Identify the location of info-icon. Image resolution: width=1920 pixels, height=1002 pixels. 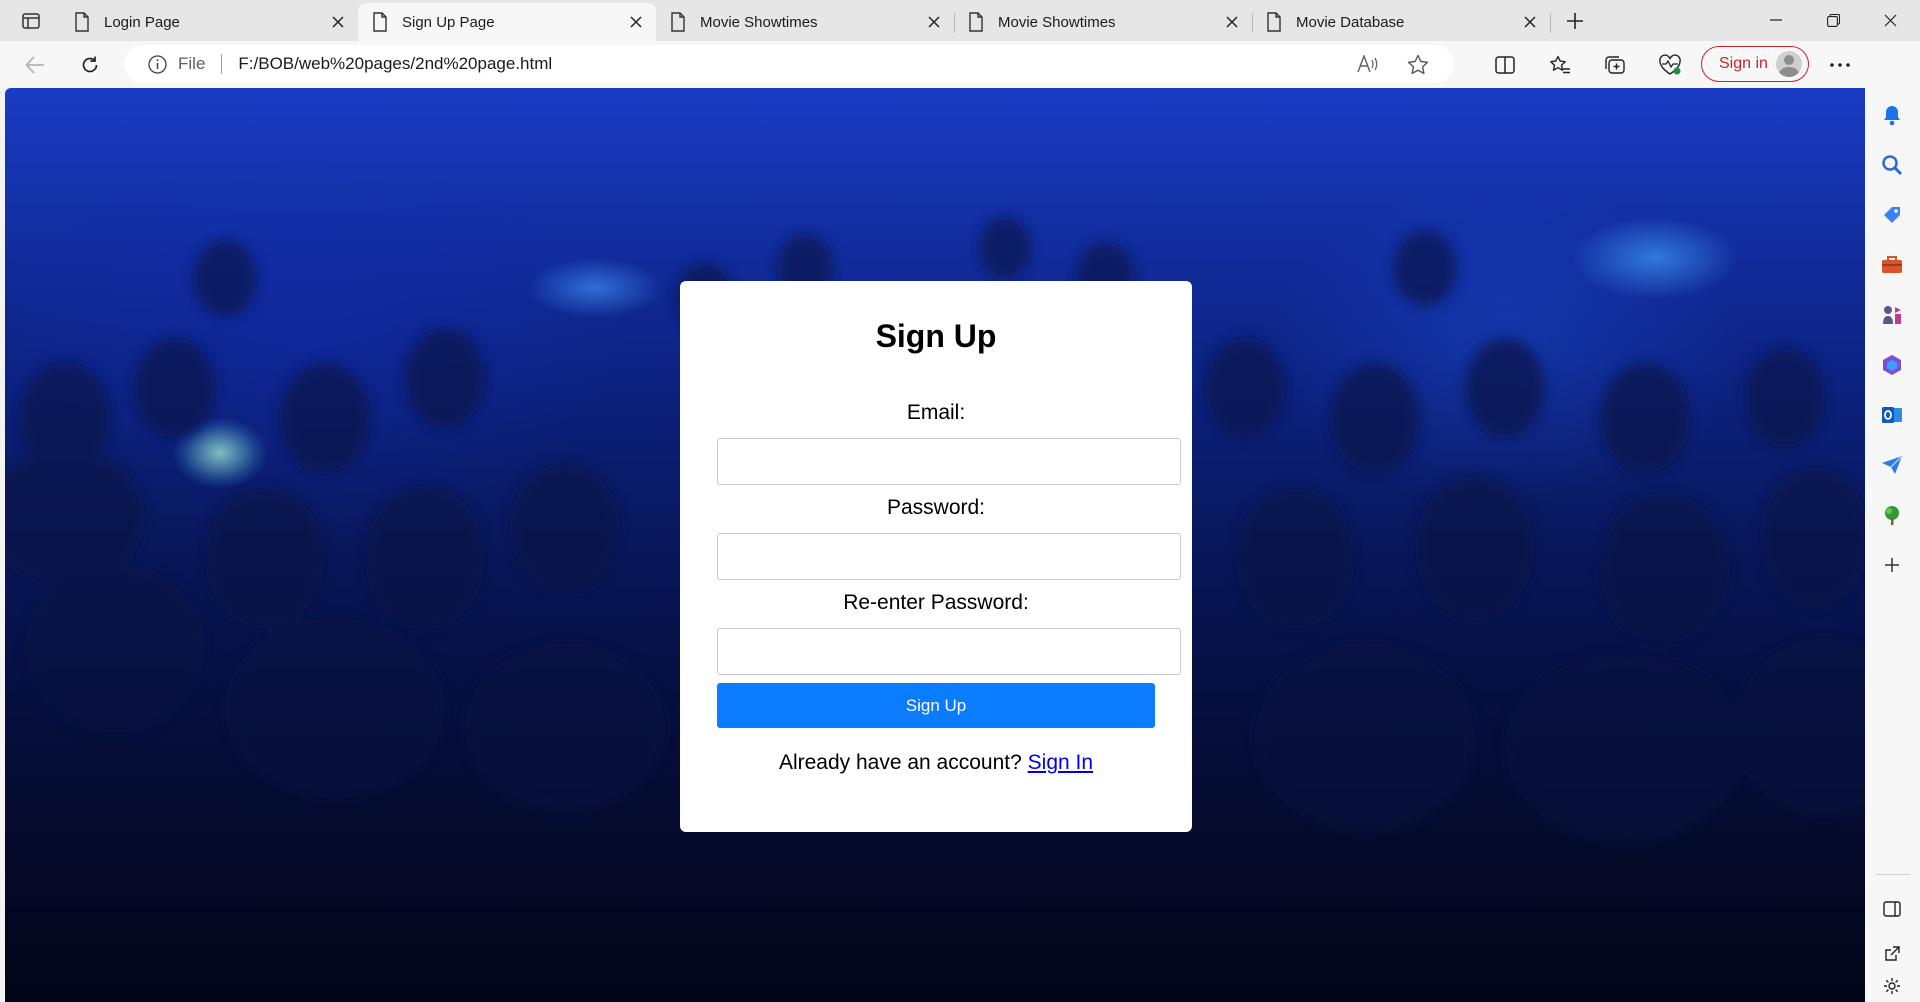
(157, 64).